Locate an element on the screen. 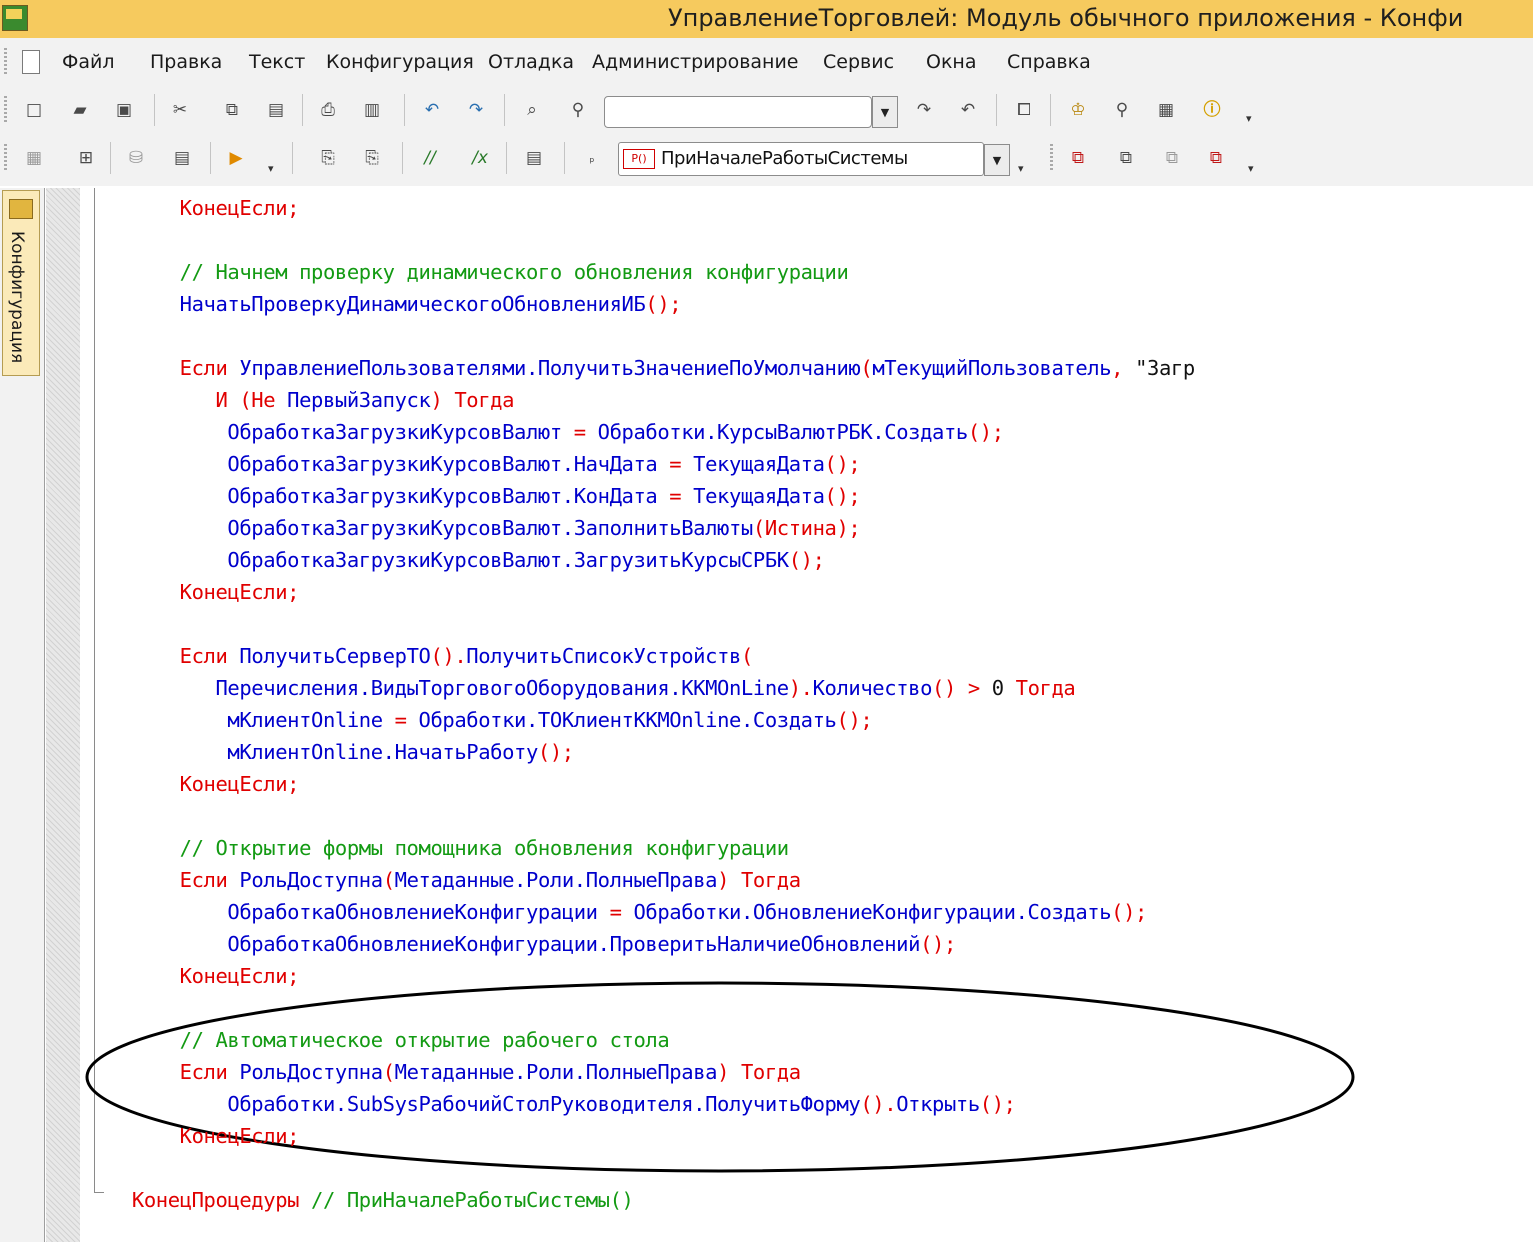  find-in-module-icon: ⌕ is located at coordinates (532, 110).